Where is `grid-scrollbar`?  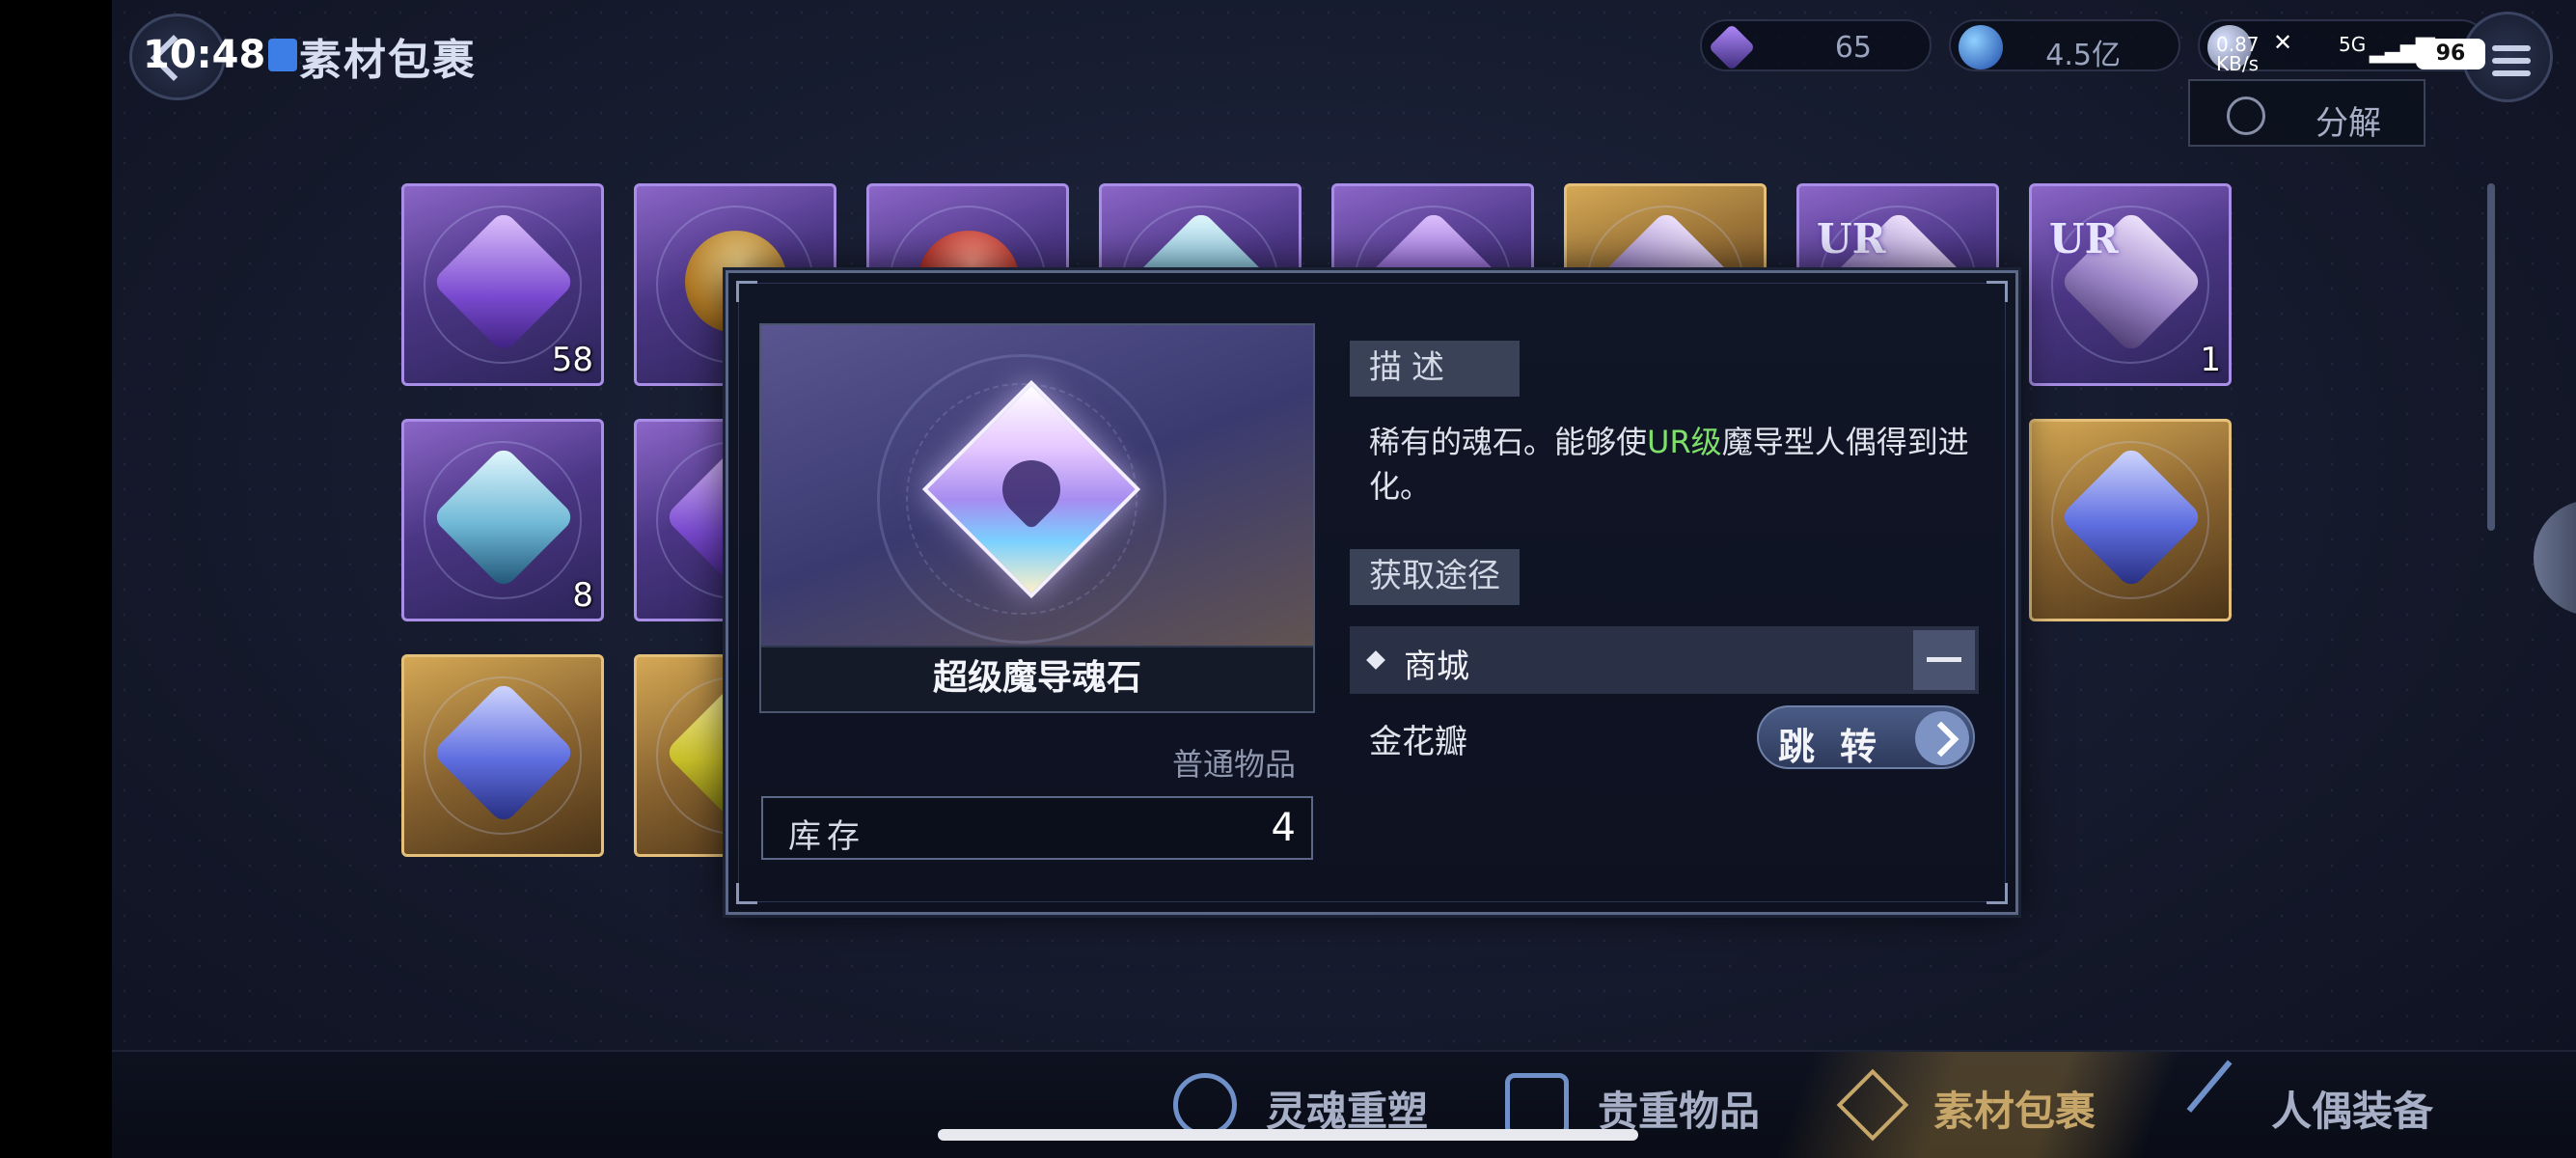 grid-scrollbar is located at coordinates (2491, 357).